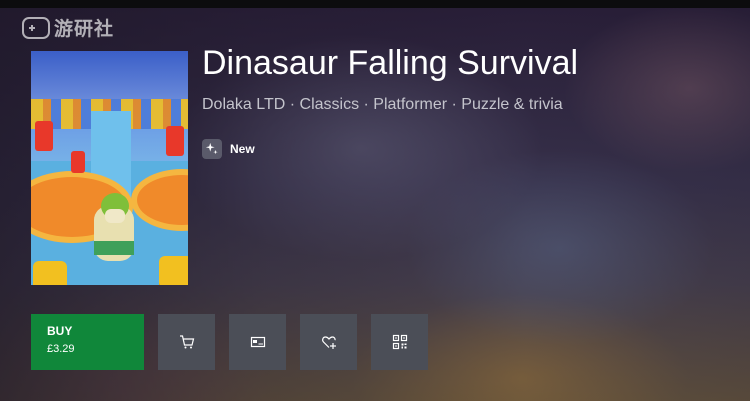 The width and height of the screenshot is (750, 401). I want to click on heart-plus-icon, so click(328, 342).